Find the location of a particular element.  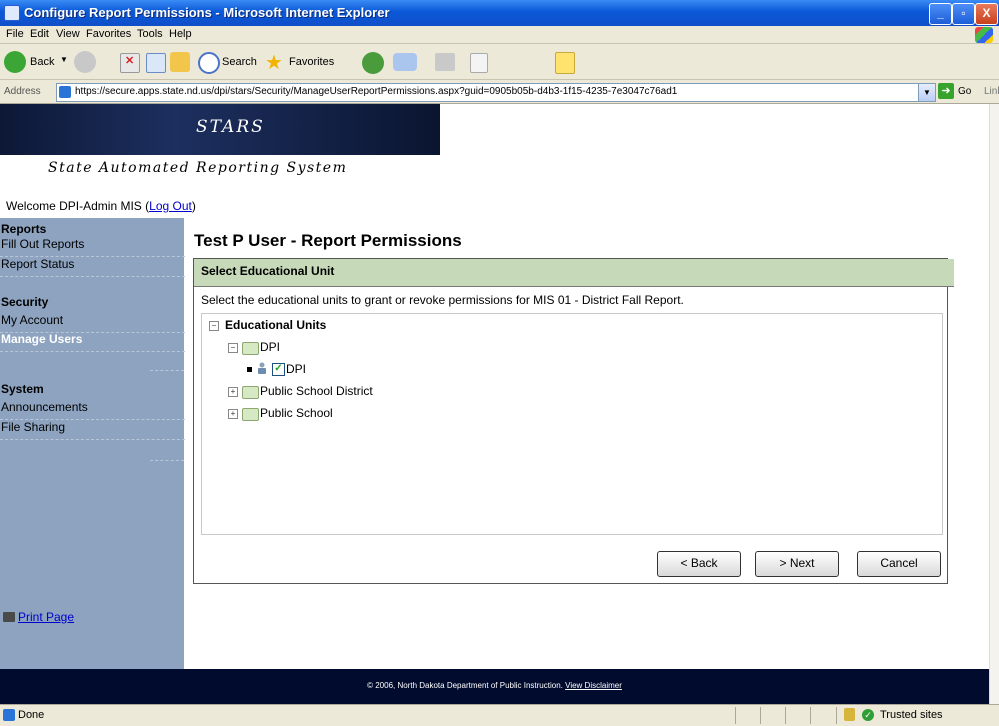

menu-view: View is located at coordinates (68, 34).